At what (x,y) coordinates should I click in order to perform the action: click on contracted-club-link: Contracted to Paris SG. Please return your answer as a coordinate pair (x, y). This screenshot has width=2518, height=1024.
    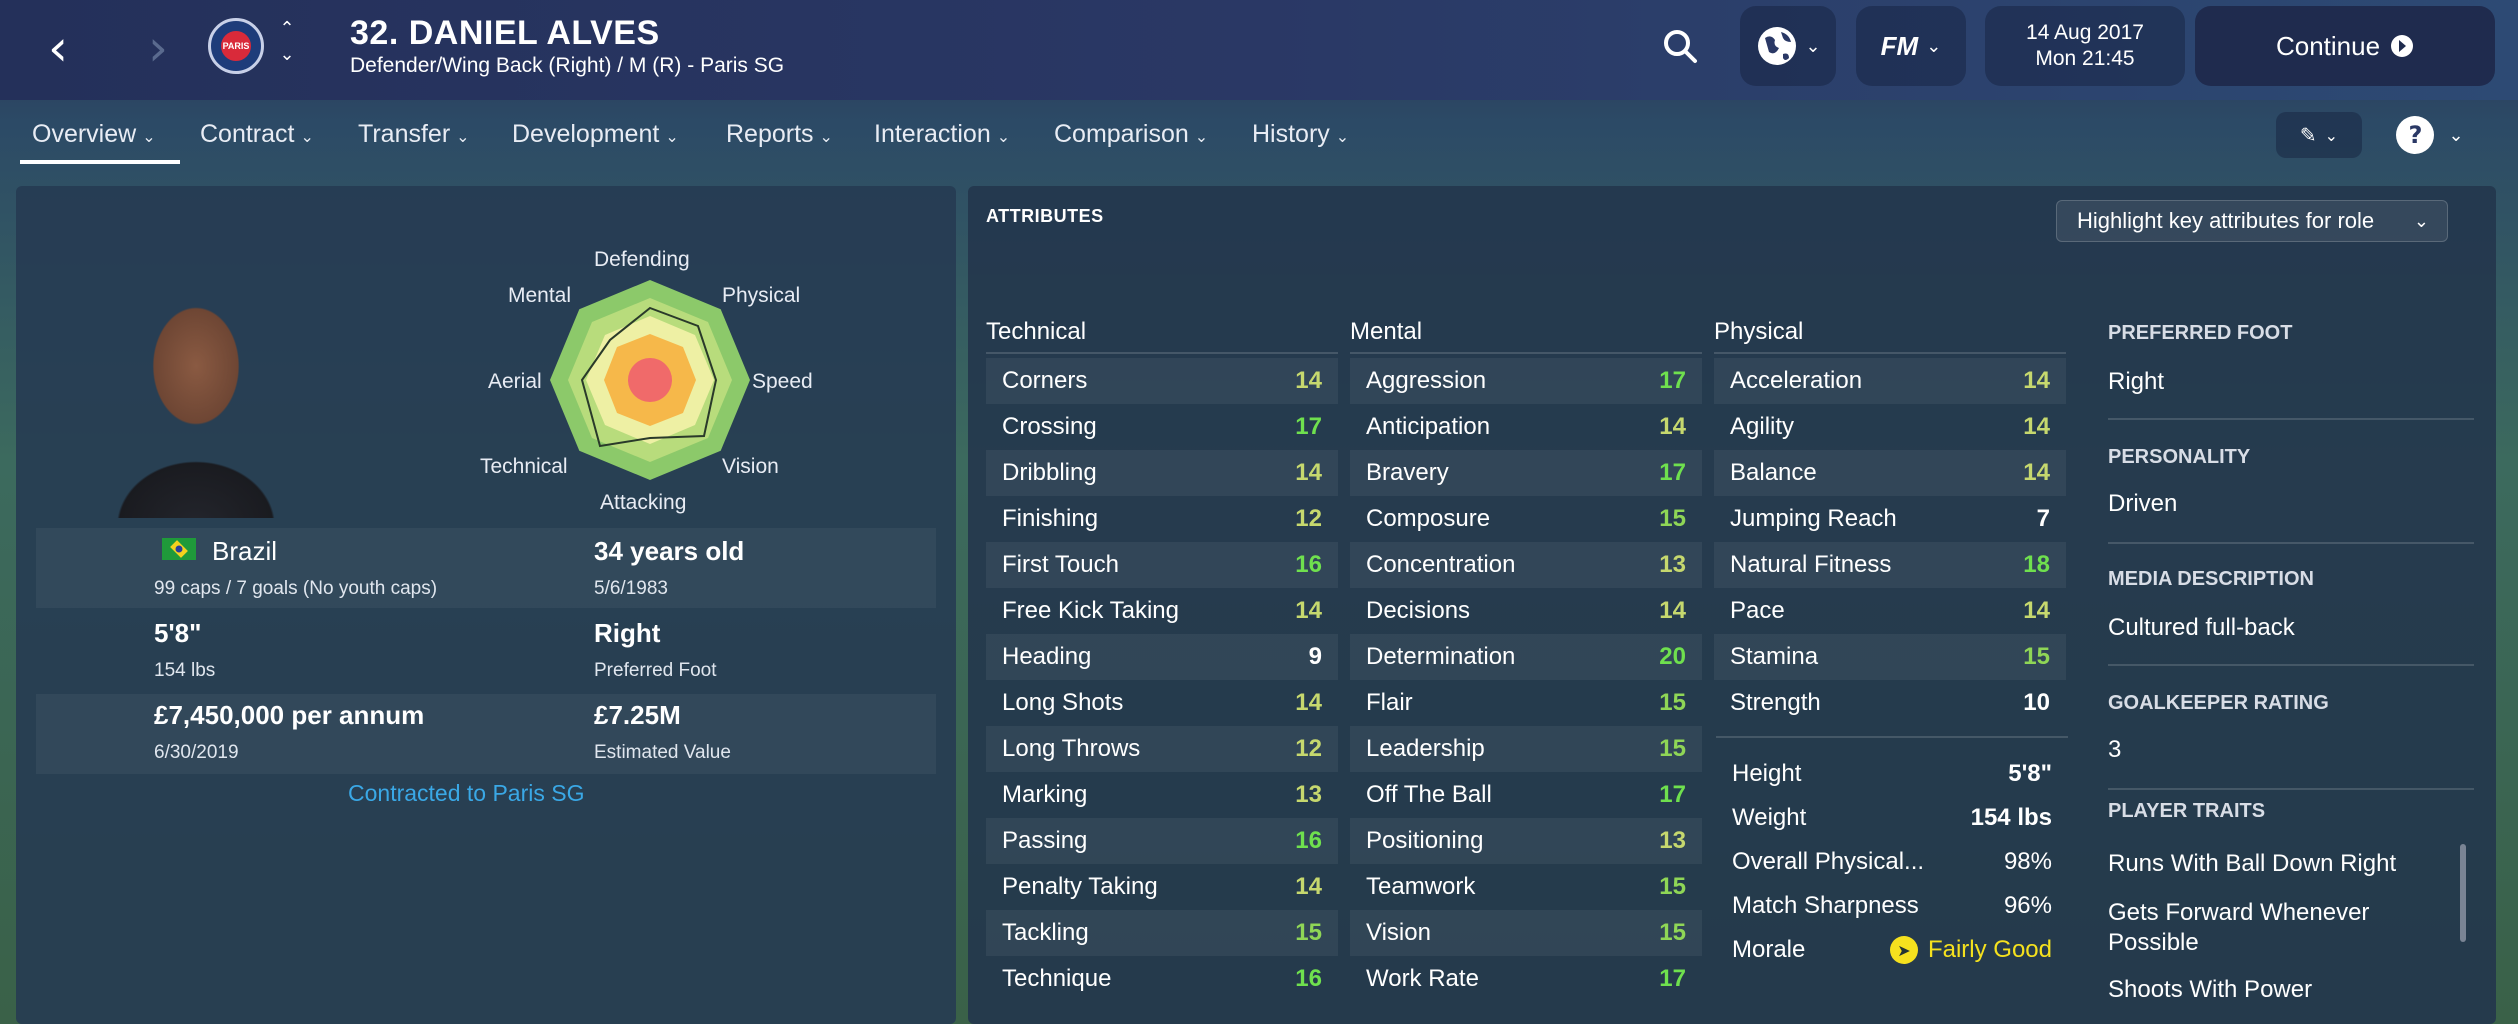
    Looking at the image, I should click on (466, 793).